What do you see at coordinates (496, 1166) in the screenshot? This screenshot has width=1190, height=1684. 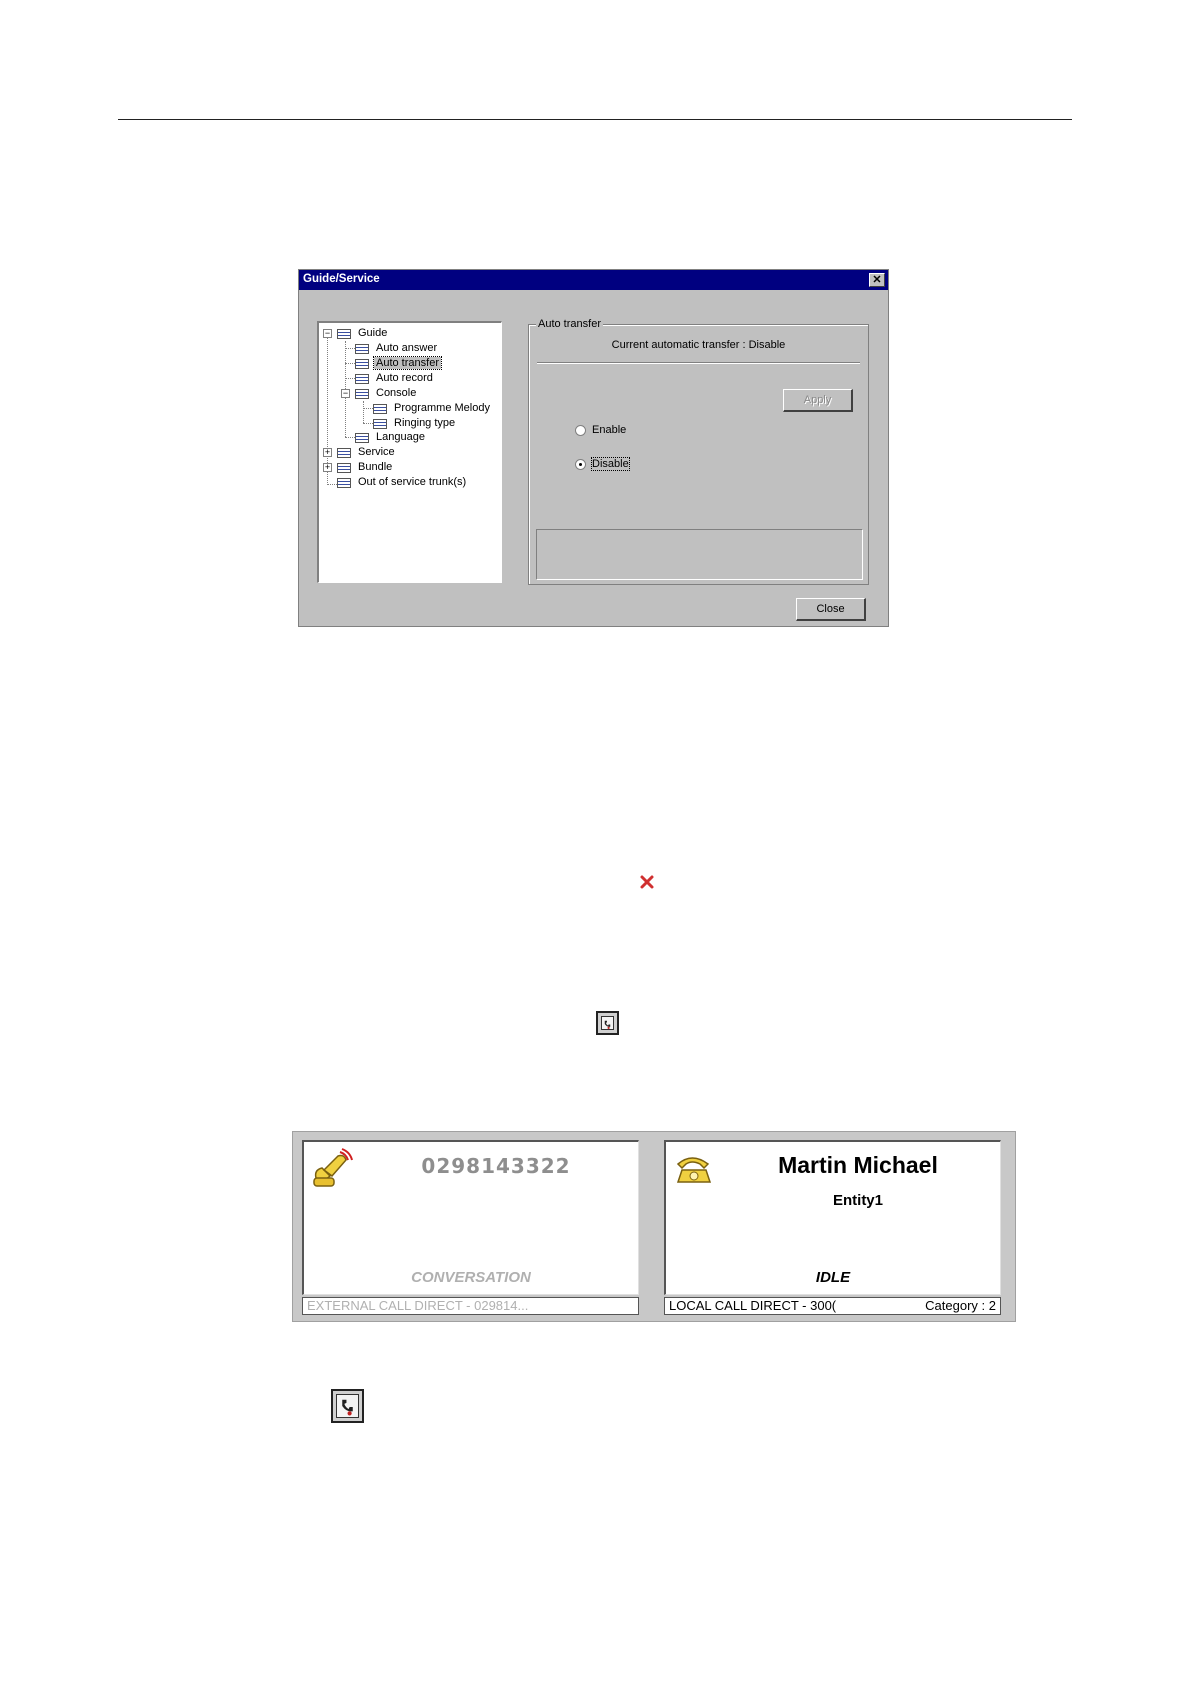 I see `caller-number: 0298143322` at bounding box center [496, 1166].